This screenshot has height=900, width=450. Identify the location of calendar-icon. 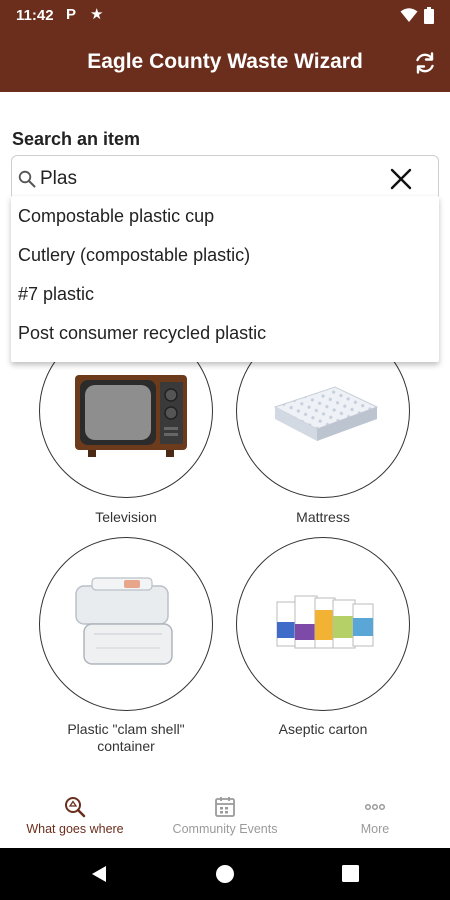
(225, 807).